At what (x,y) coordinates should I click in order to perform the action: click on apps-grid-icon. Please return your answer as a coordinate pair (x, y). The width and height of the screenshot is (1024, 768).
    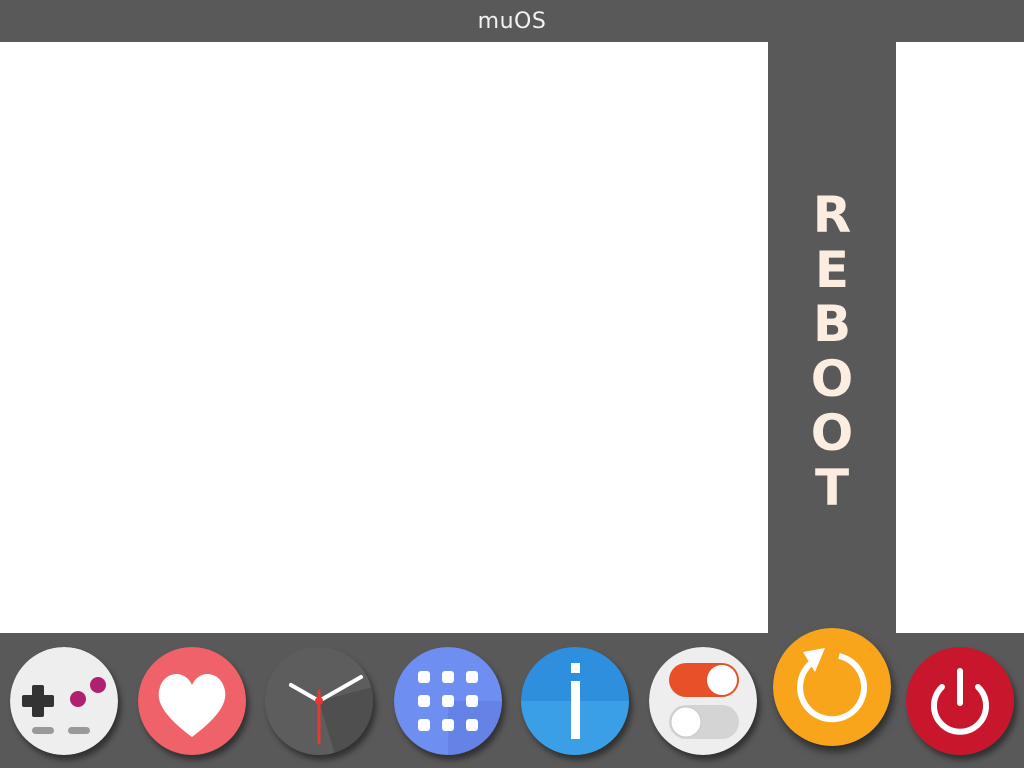
    Looking at the image, I should click on (448, 701).